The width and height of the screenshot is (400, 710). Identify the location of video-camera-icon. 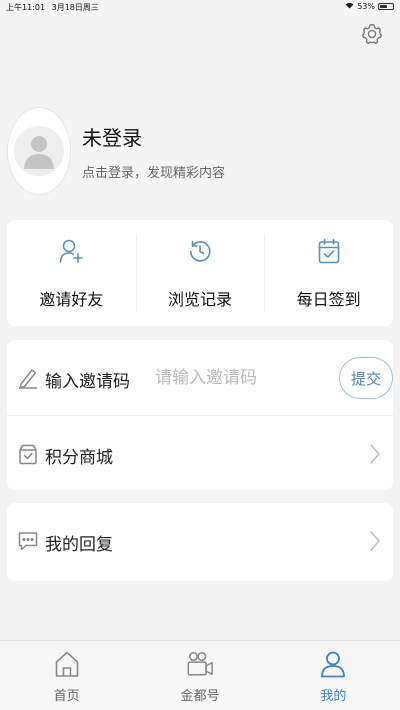
(200, 664).